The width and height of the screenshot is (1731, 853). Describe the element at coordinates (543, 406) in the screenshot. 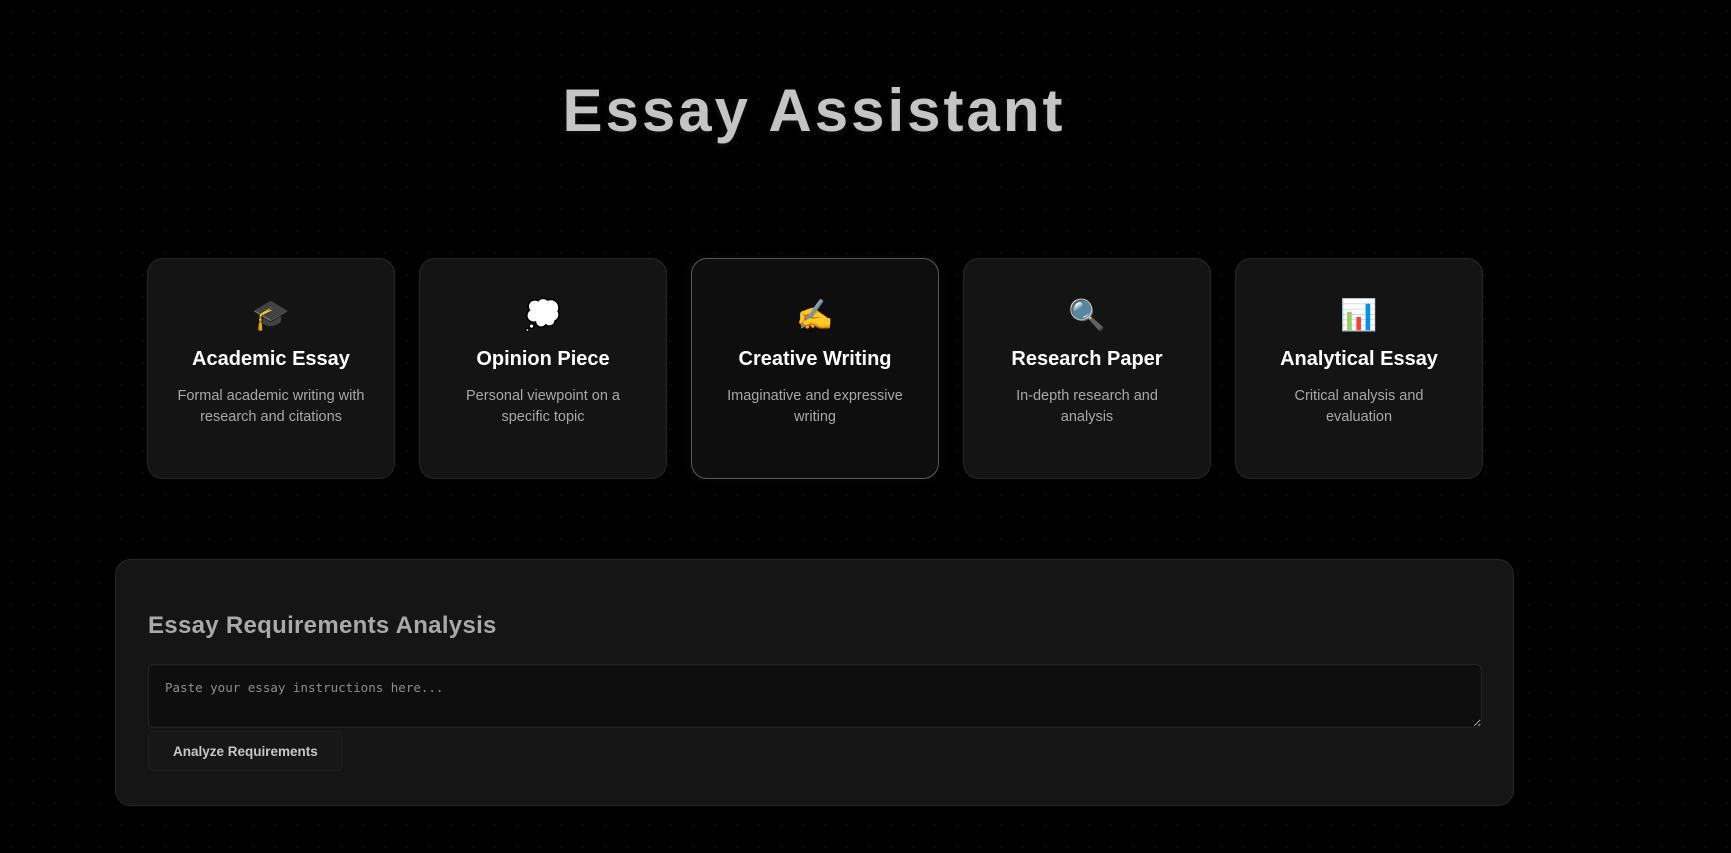

I see `card-description: Personal viewpoint on a specific topic` at that location.